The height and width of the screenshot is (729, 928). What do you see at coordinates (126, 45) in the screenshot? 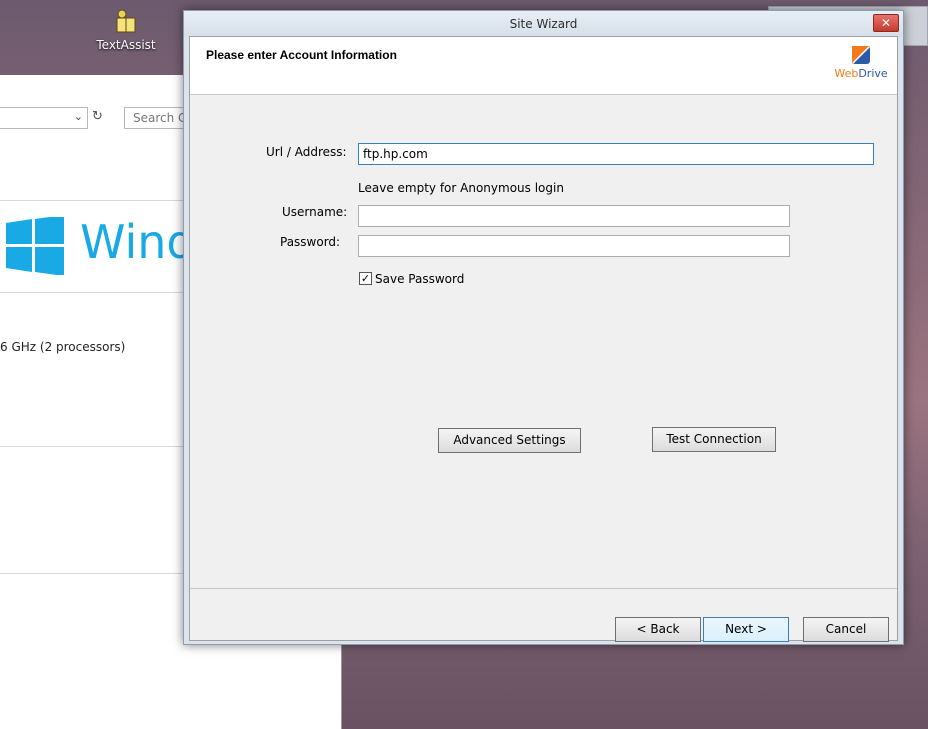
I see `desktop-icon-label: TextAssist` at bounding box center [126, 45].